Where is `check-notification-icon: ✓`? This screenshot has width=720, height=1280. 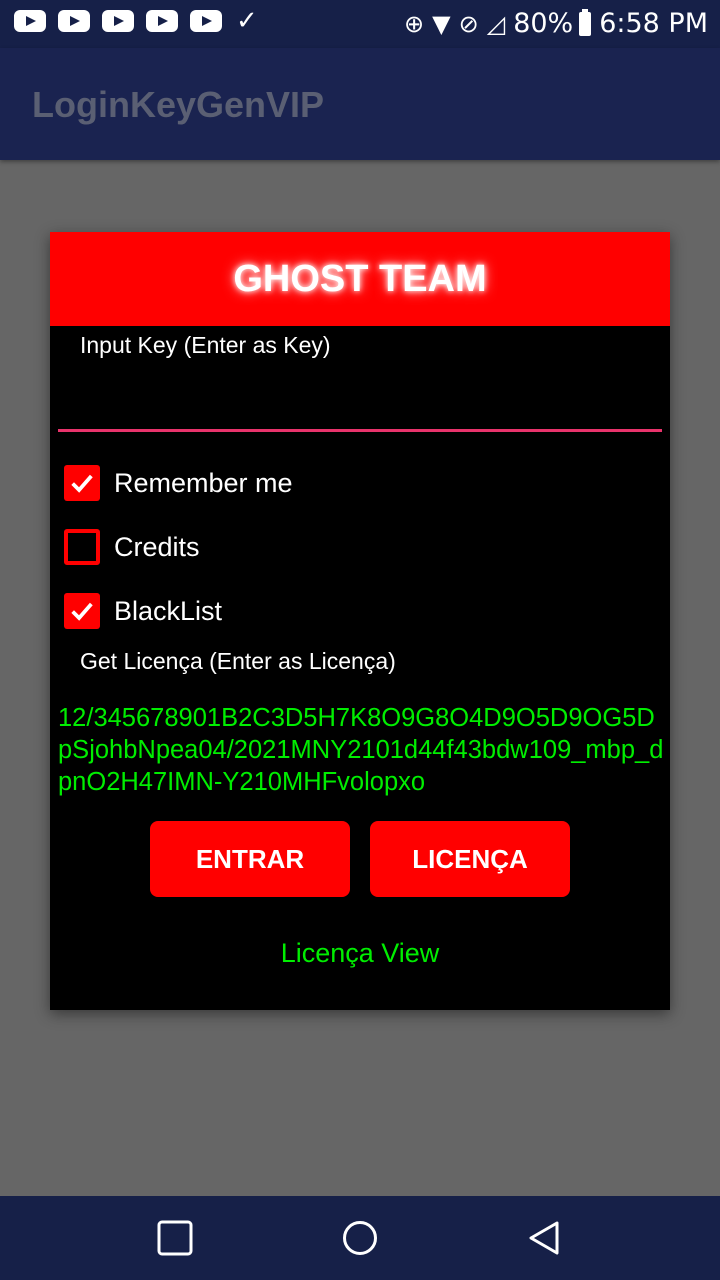 check-notification-icon: ✓ is located at coordinates (247, 21).